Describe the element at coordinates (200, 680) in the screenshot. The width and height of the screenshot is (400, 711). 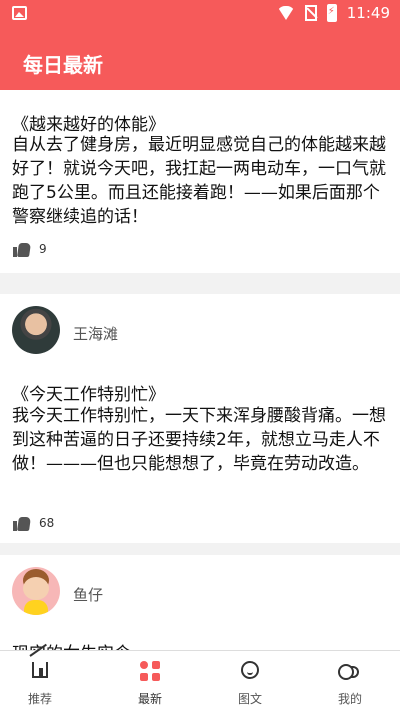
I see `bottom-tab-bar: 推荐 最新 图文 我的` at that location.